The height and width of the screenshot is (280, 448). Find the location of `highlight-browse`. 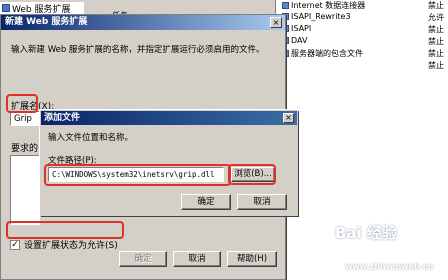

highlight-browse is located at coordinates (252, 174).